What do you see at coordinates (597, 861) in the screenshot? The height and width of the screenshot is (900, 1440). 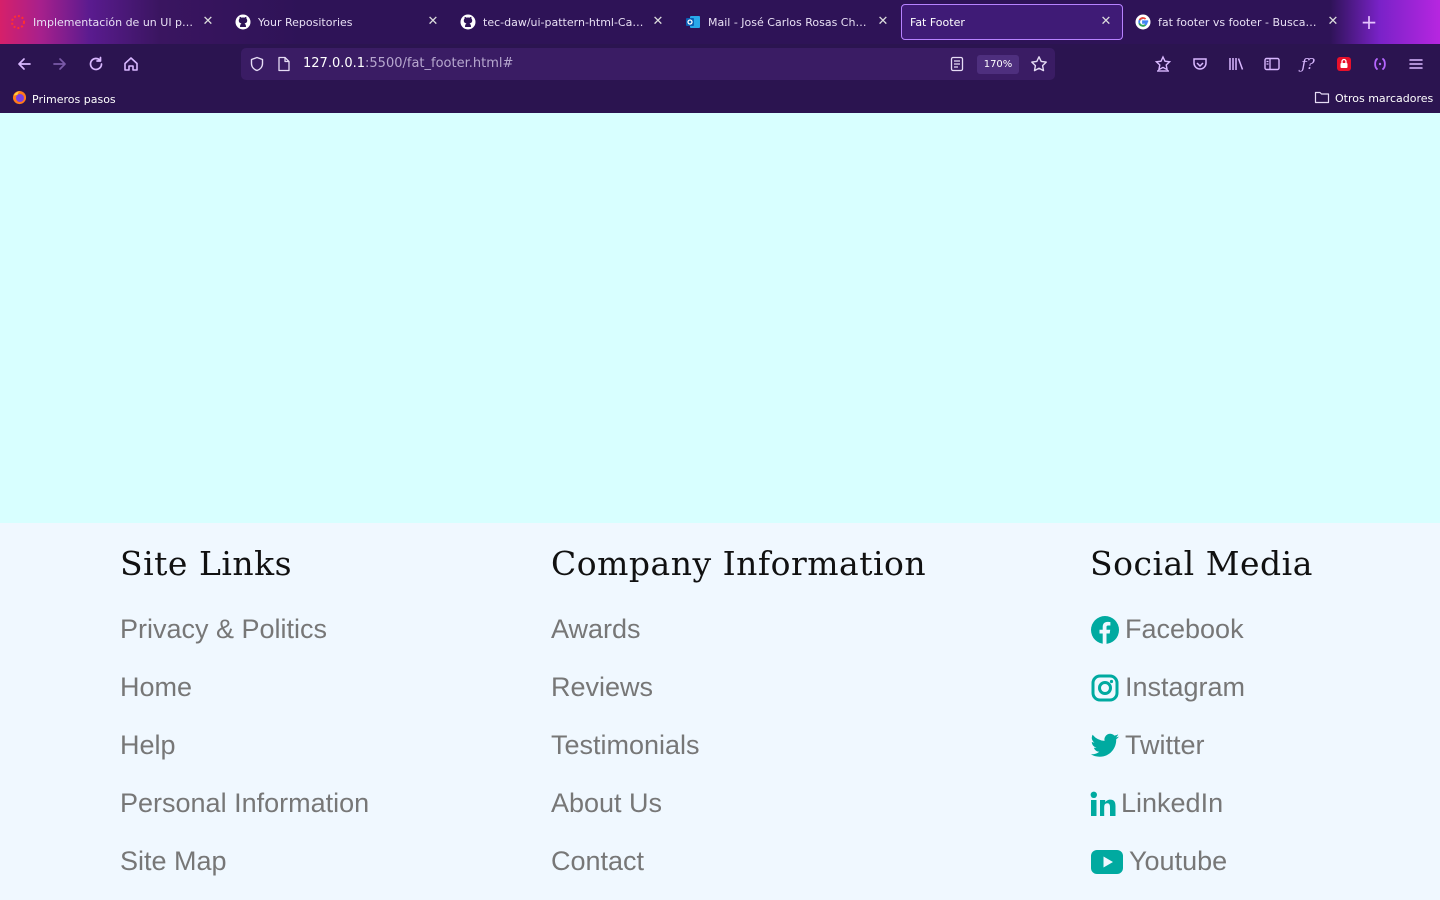 I see `footer-link-contact: Contact` at bounding box center [597, 861].